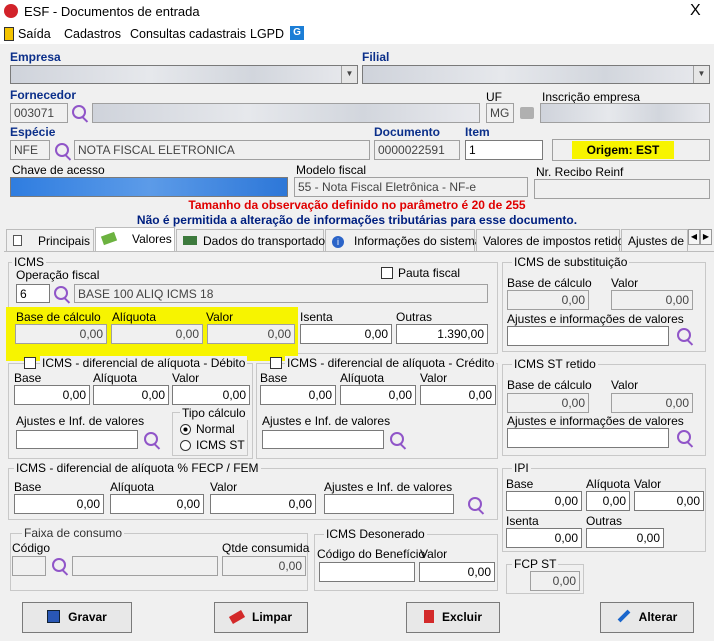 Image resolution: width=714 pixels, height=641 pixels. What do you see at coordinates (536, 74) in the screenshot?
I see `filial-select: ▼` at bounding box center [536, 74].